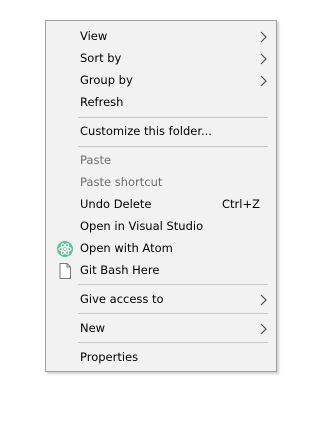 Image resolution: width=320 pixels, height=431 pixels. What do you see at coordinates (161, 103) in the screenshot?
I see `menu-item-refresh: Refresh` at bounding box center [161, 103].